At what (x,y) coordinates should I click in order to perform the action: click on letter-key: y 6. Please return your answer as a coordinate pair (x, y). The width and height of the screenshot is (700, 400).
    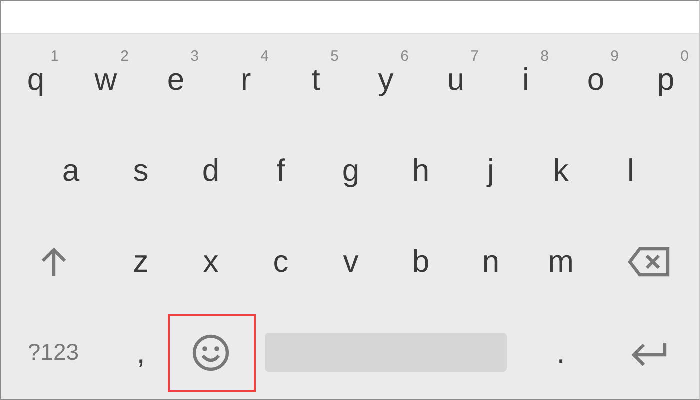
    Looking at the image, I should click on (386, 79).